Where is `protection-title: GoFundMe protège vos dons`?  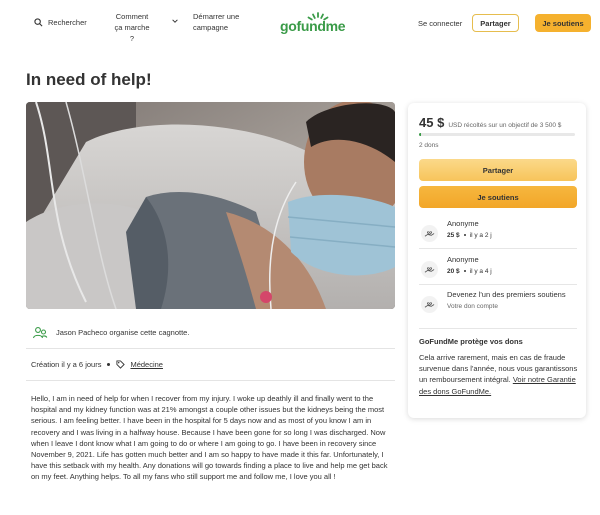
protection-title: GoFundMe protège vos dons is located at coordinates (471, 341).